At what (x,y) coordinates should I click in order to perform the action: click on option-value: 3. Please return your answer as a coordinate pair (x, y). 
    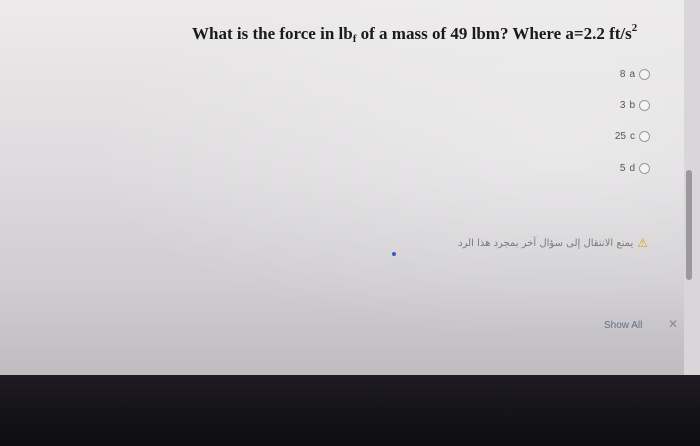
    Looking at the image, I should click on (622, 105).